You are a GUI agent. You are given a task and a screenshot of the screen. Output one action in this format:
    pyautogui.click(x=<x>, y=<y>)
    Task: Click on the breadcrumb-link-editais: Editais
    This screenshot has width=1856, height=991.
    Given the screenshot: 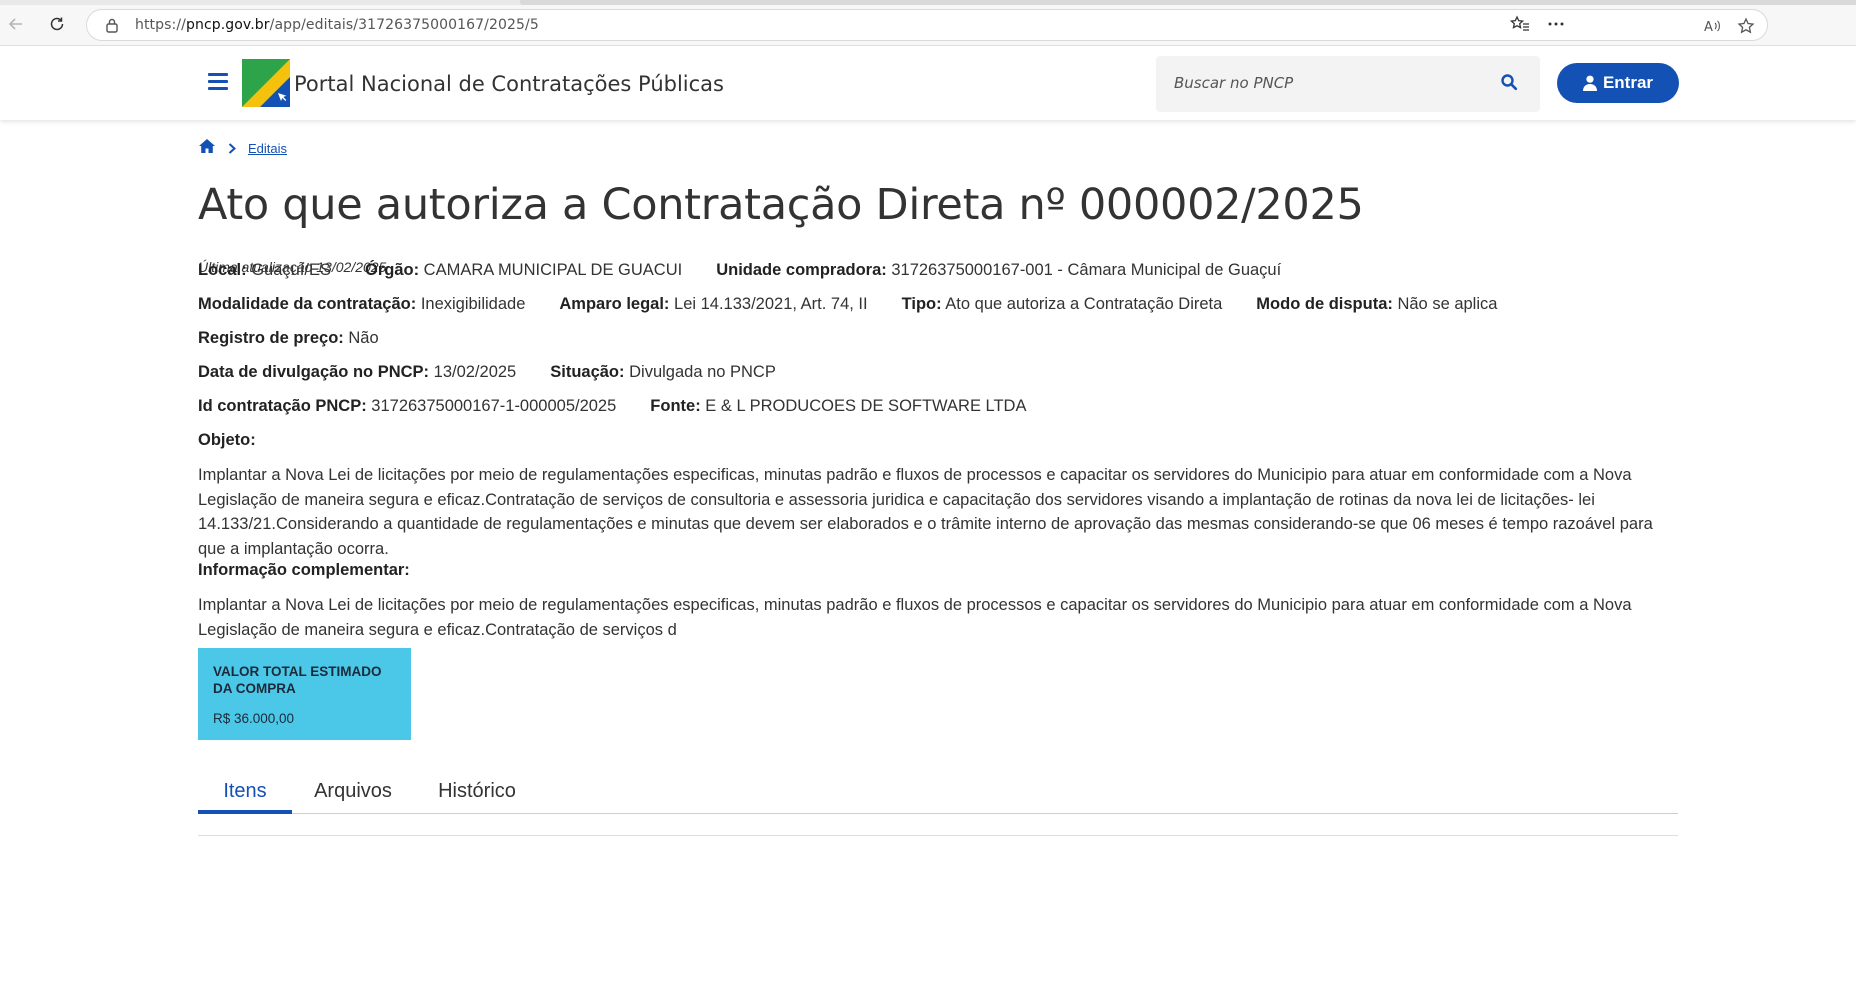 What is the action you would take?
    pyautogui.click(x=267, y=148)
    